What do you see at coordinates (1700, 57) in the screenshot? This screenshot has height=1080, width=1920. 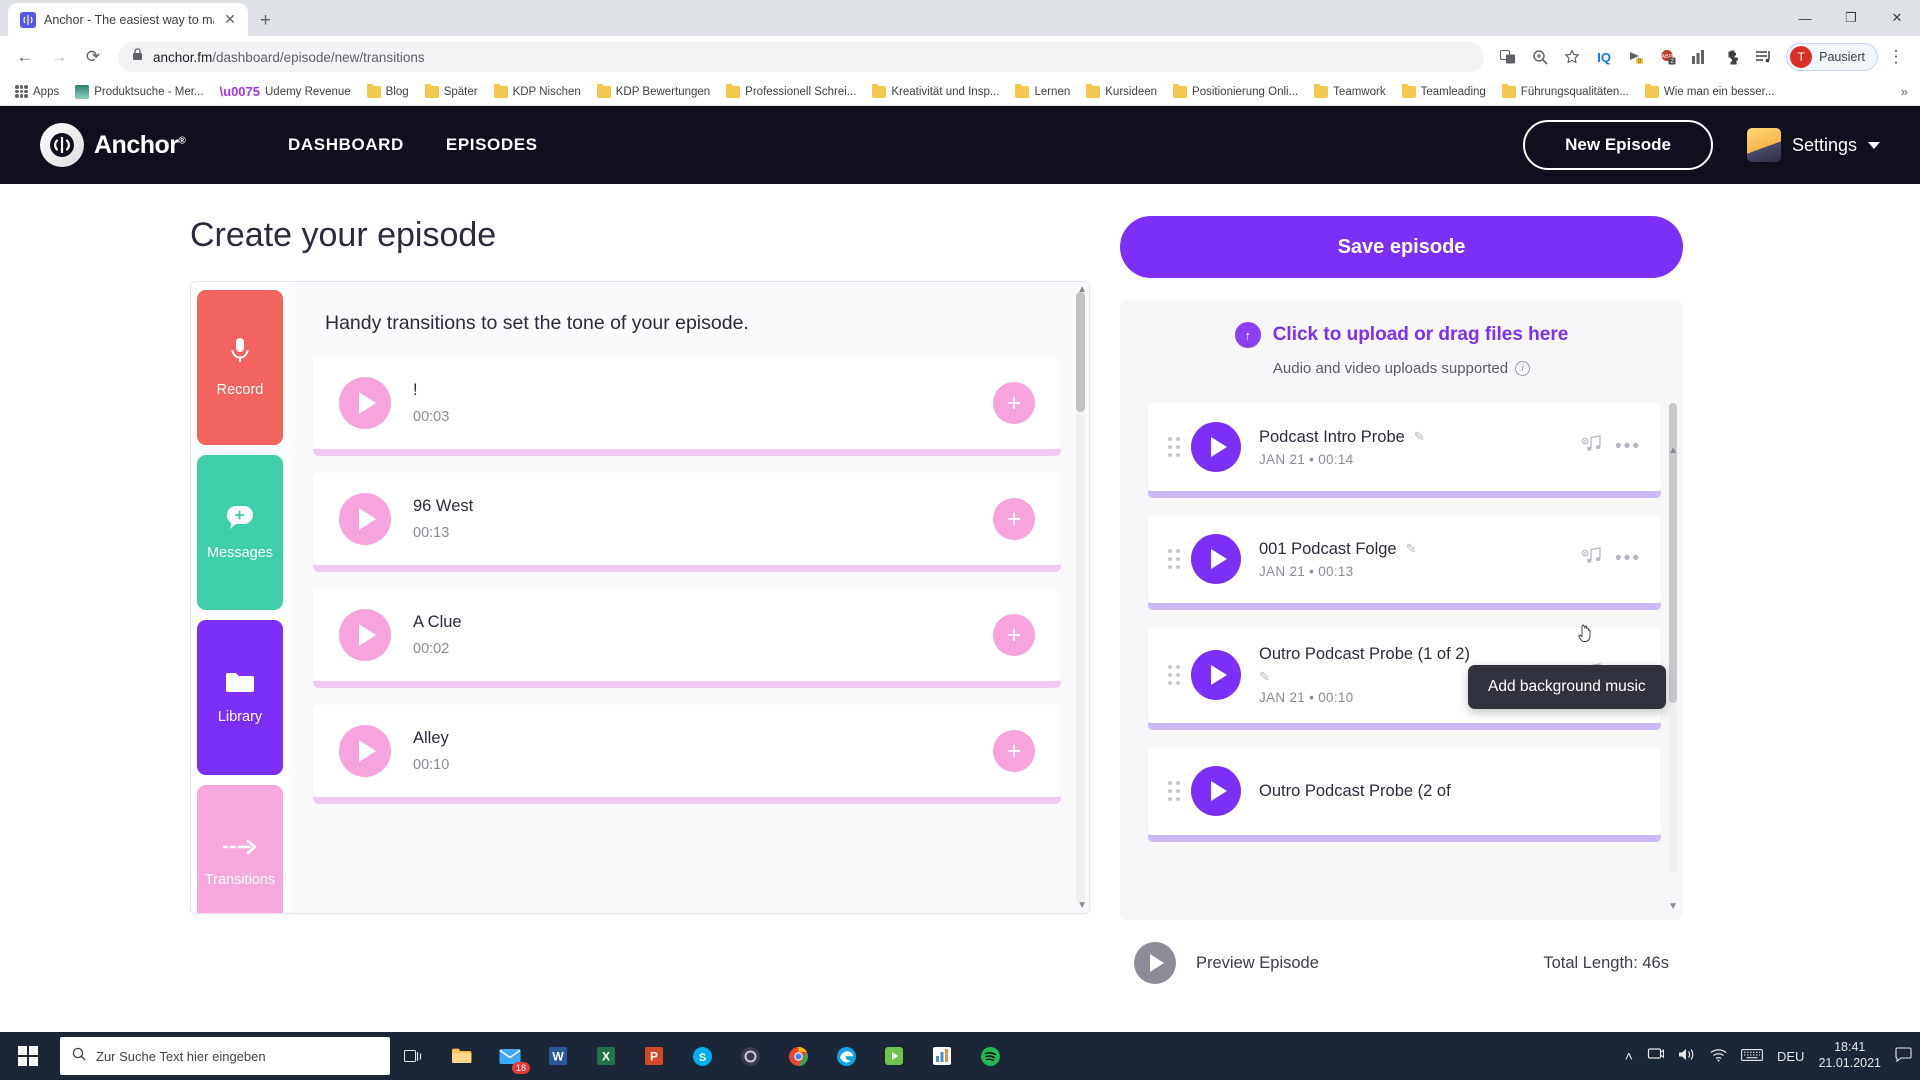 I see `apps-grid-extension-icon` at bounding box center [1700, 57].